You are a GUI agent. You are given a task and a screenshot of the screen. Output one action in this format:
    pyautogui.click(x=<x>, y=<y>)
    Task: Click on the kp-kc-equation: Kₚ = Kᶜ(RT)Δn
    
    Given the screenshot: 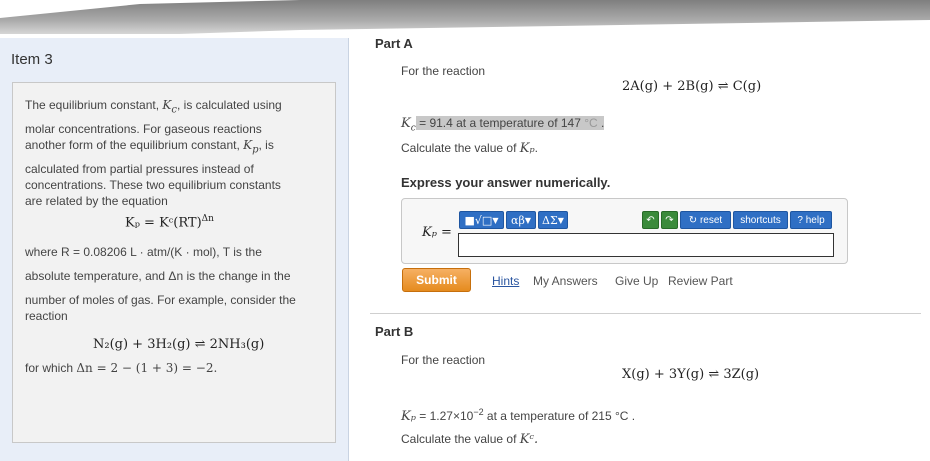 What is the action you would take?
    pyautogui.click(x=169, y=222)
    